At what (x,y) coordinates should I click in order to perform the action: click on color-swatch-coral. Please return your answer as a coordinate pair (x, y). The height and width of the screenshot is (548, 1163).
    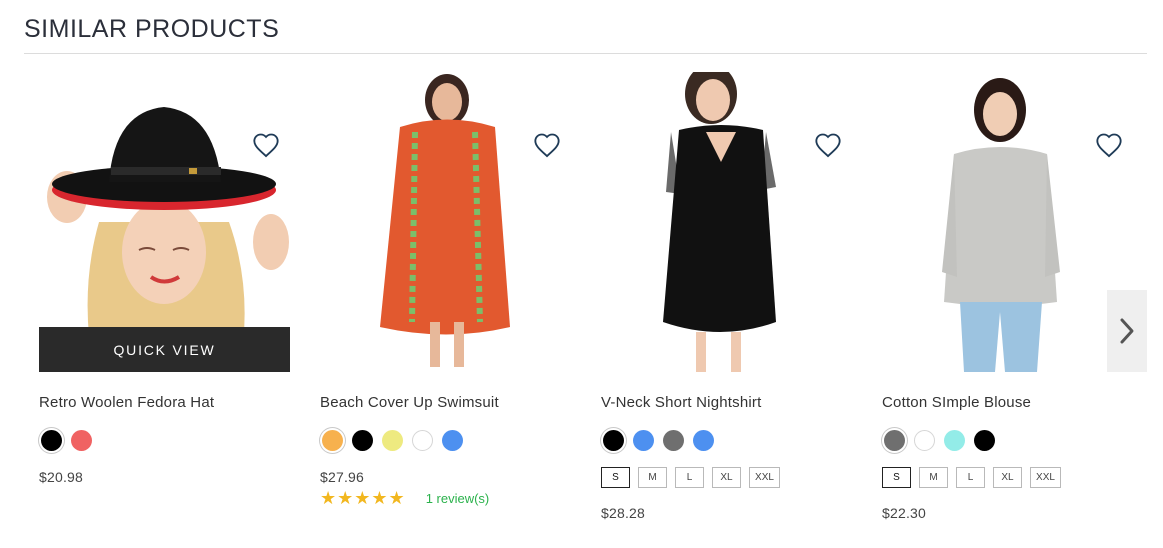
    Looking at the image, I should click on (81, 440).